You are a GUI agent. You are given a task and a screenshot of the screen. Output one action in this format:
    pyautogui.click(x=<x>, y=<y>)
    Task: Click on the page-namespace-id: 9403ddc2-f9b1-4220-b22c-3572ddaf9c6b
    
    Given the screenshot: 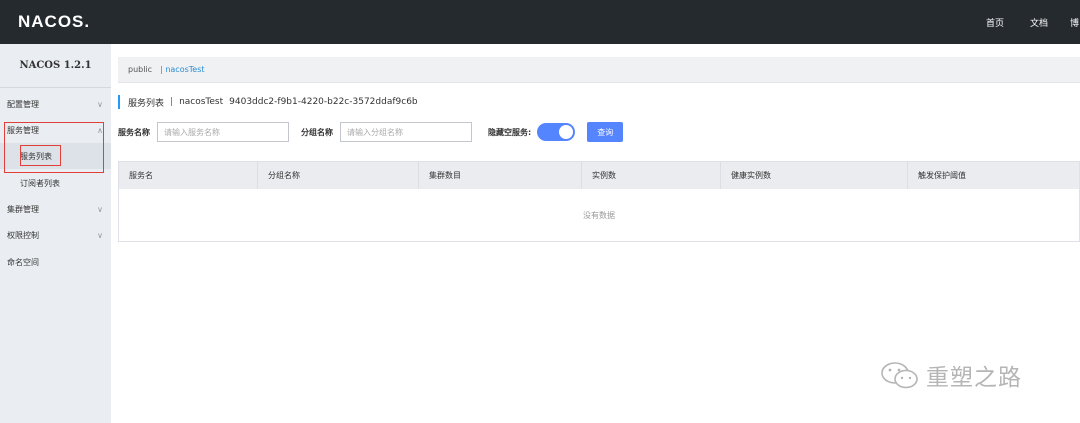 What is the action you would take?
    pyautogui.click(x=323, y=102)
    